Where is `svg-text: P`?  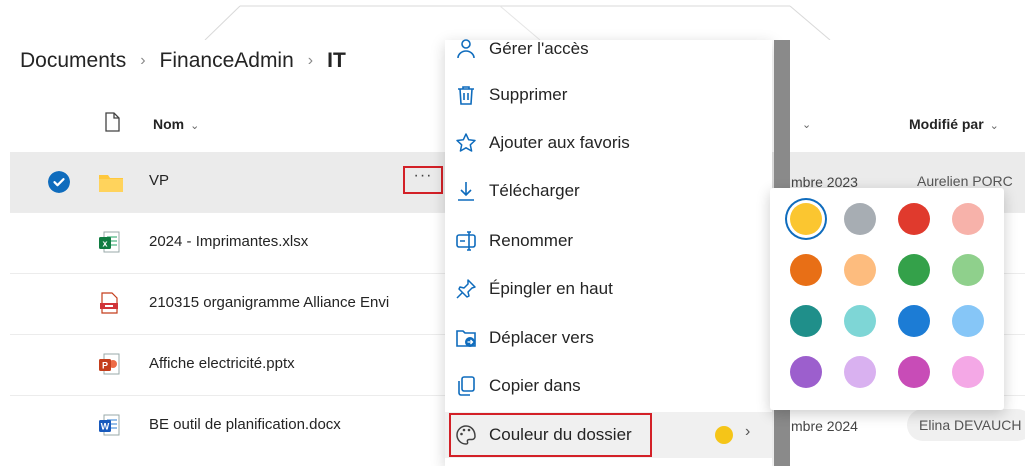
svg-text: P is located at coordinates (105, 366).